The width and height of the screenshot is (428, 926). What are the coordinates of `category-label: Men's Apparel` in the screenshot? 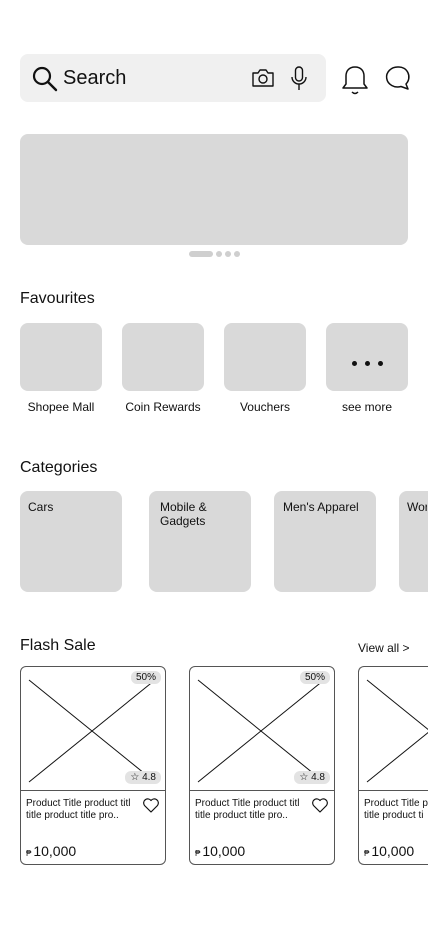 It's located at (321, 507).